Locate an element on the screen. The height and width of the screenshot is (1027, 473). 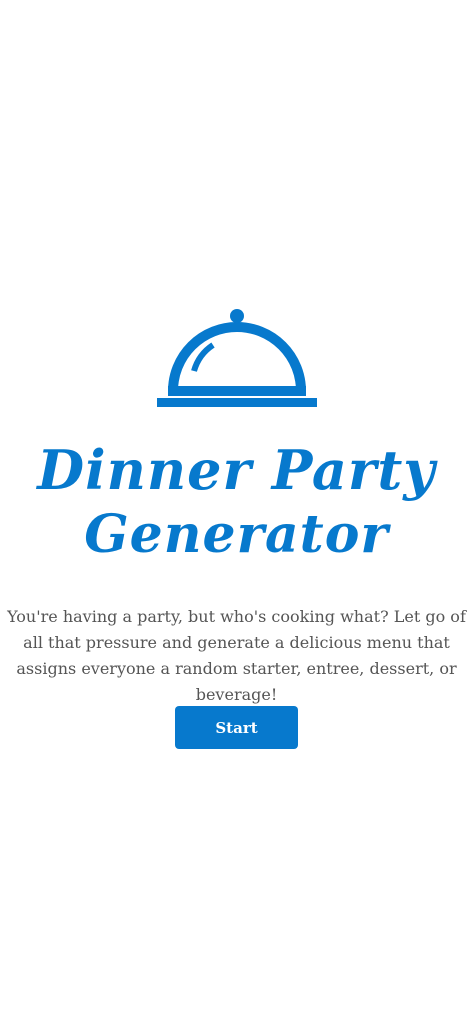
serving-cloche-icon is located at coordinates (237, 358).